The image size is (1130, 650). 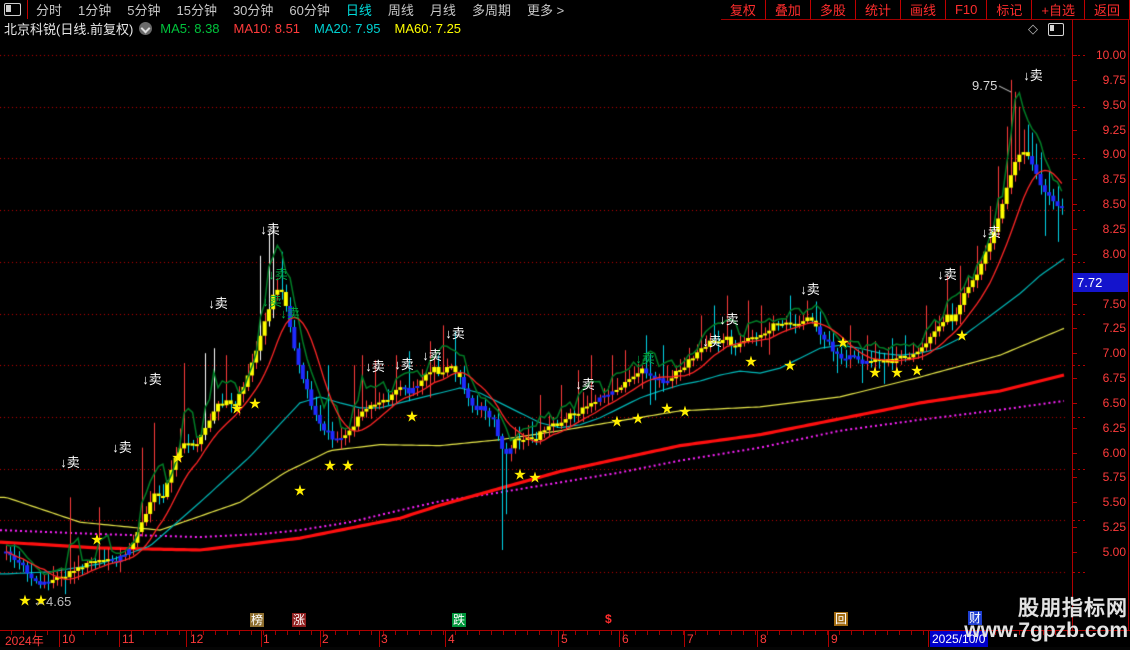 What do you see at coordinates (49, 9) in the screenshot?
I see `period-menu-item: 分时` at bounding box center [49, 9].